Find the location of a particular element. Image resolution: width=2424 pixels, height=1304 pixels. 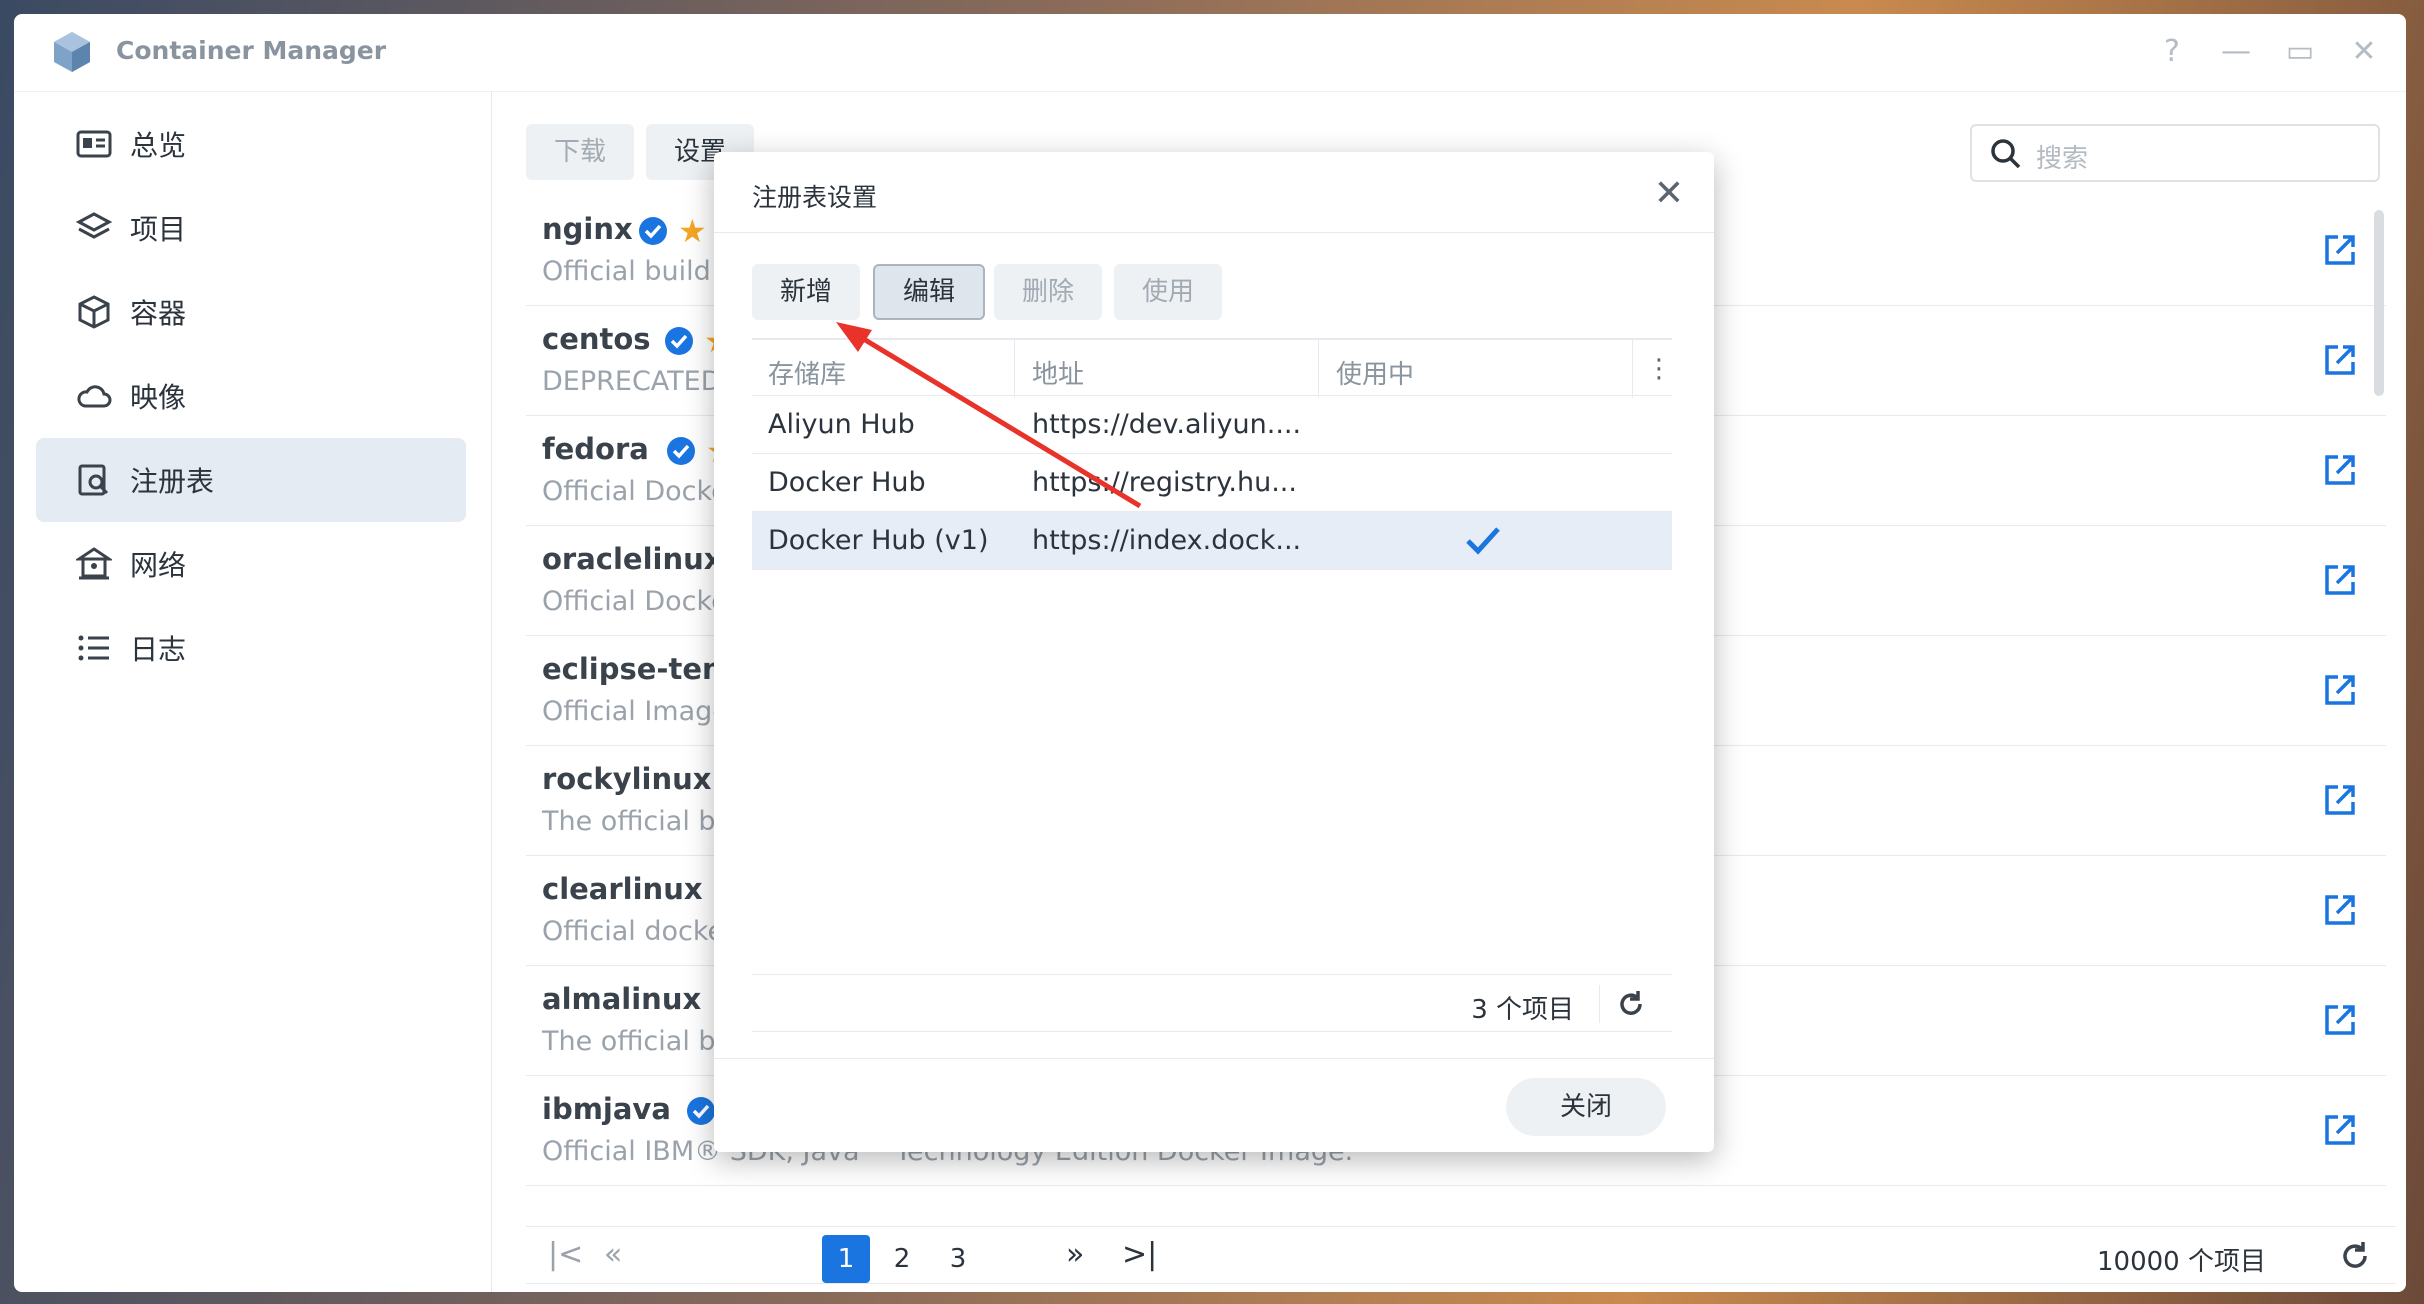

close-icon: ✕ is located at coordinates (1669, 194).